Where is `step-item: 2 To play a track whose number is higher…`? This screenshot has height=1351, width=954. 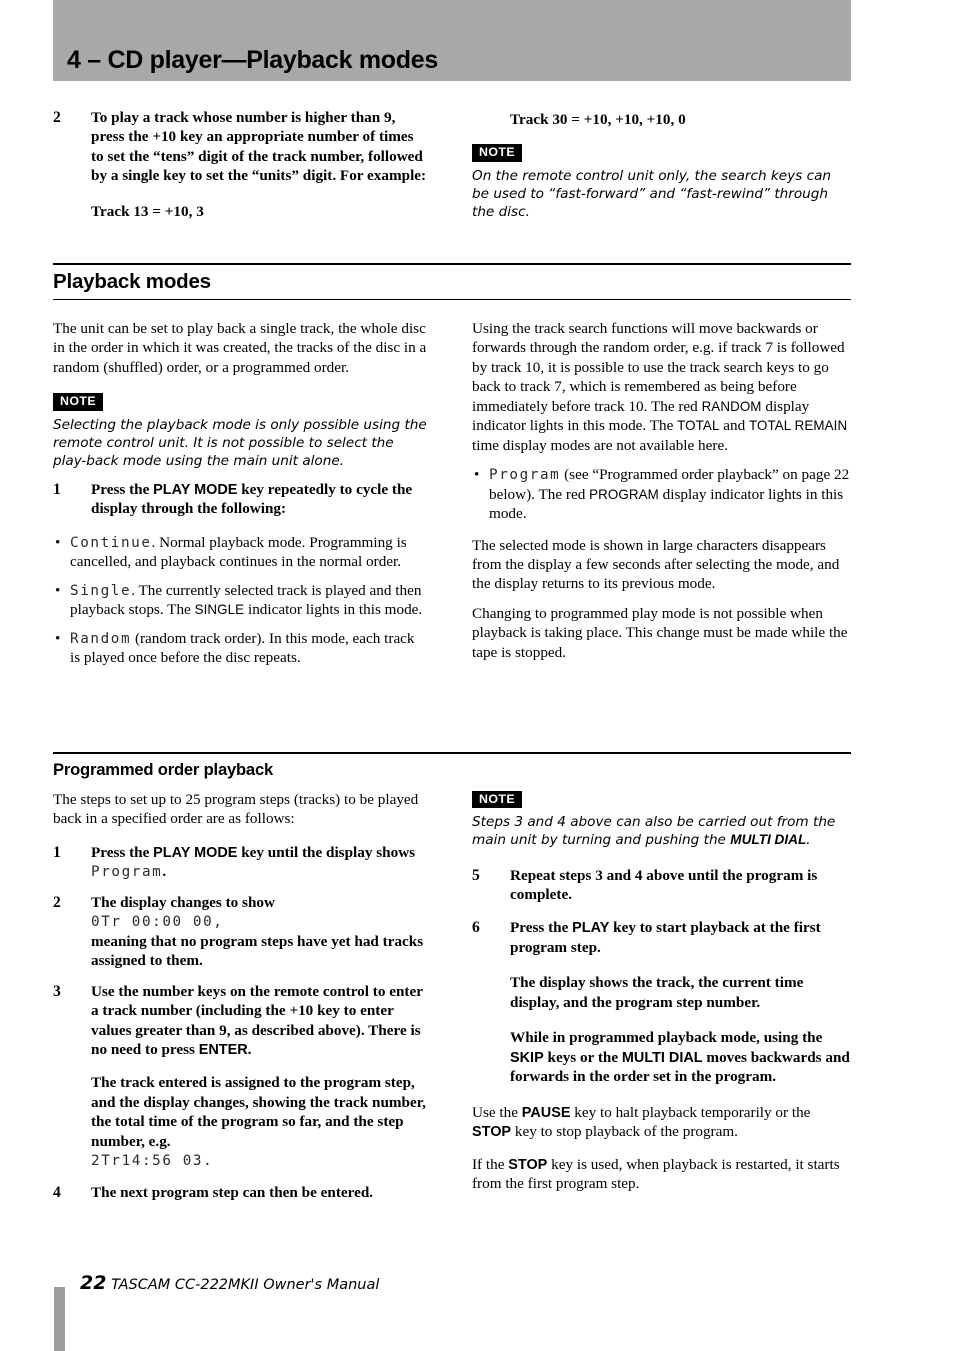 step-item: 2 To play a track whose number is higher… is located at coordinates (240, 147).